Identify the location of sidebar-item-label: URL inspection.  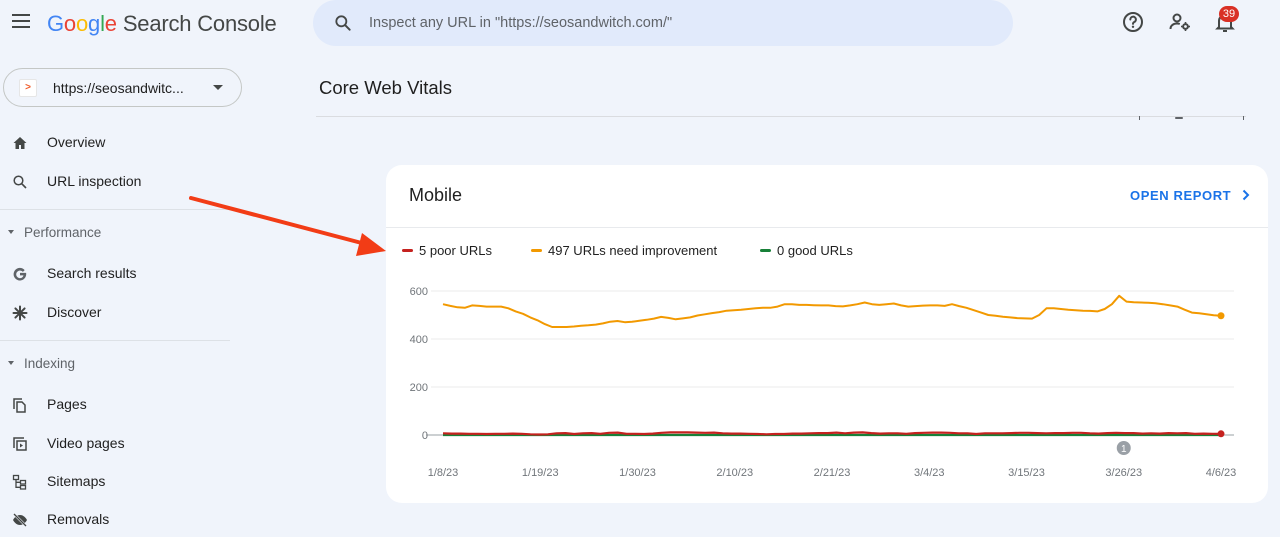
(94, 181).